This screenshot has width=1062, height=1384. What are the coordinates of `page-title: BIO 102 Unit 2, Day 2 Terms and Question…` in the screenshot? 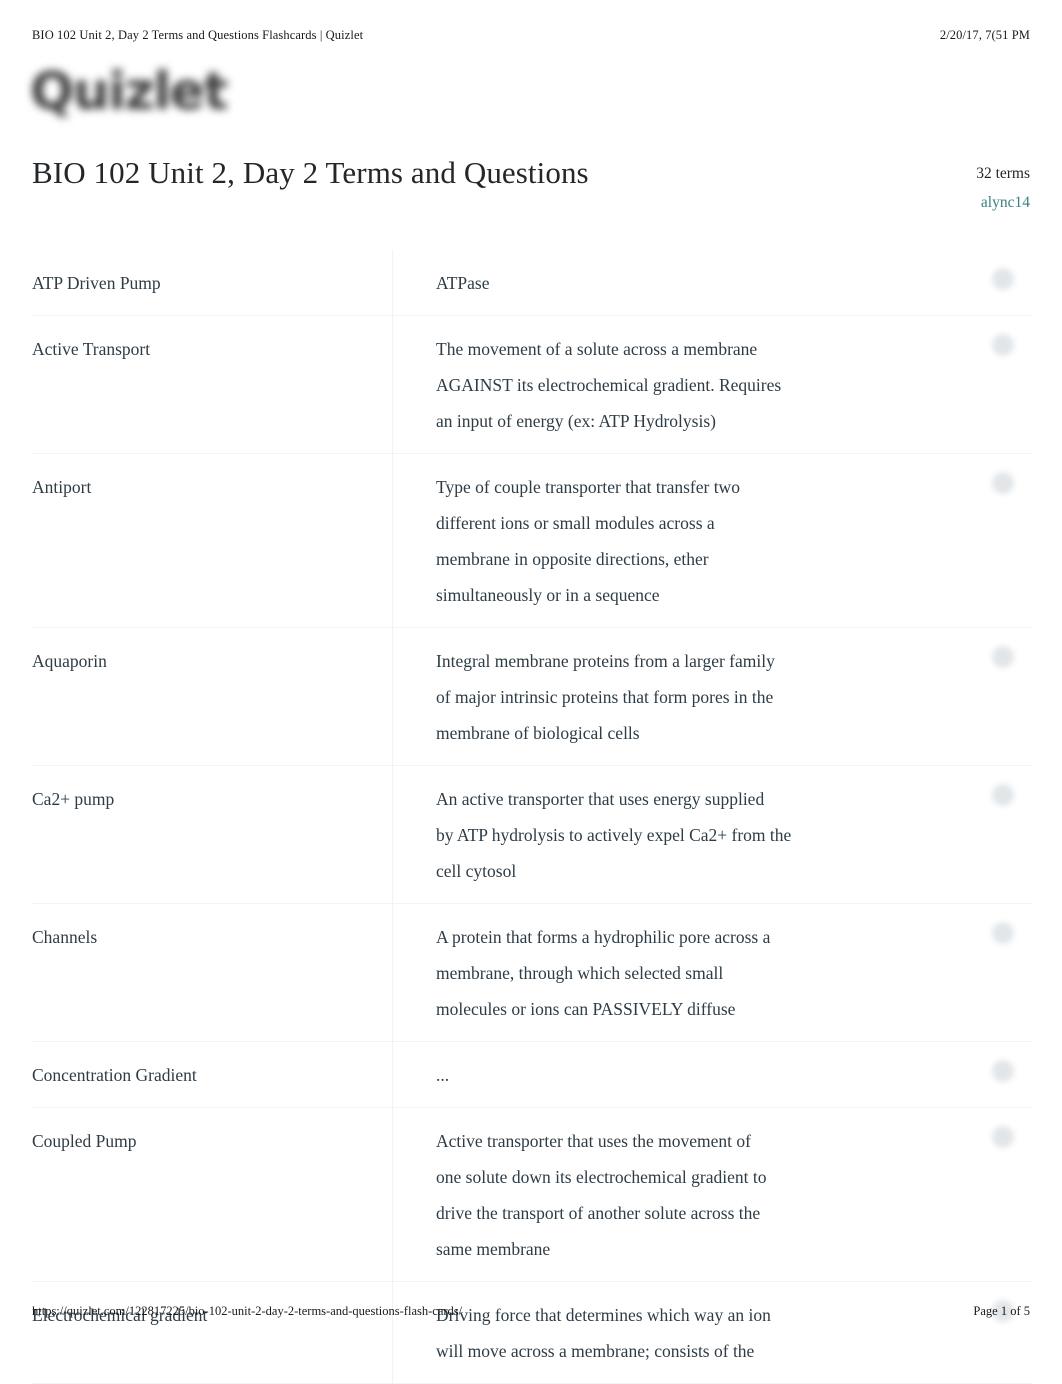 It's located at (310, 172).